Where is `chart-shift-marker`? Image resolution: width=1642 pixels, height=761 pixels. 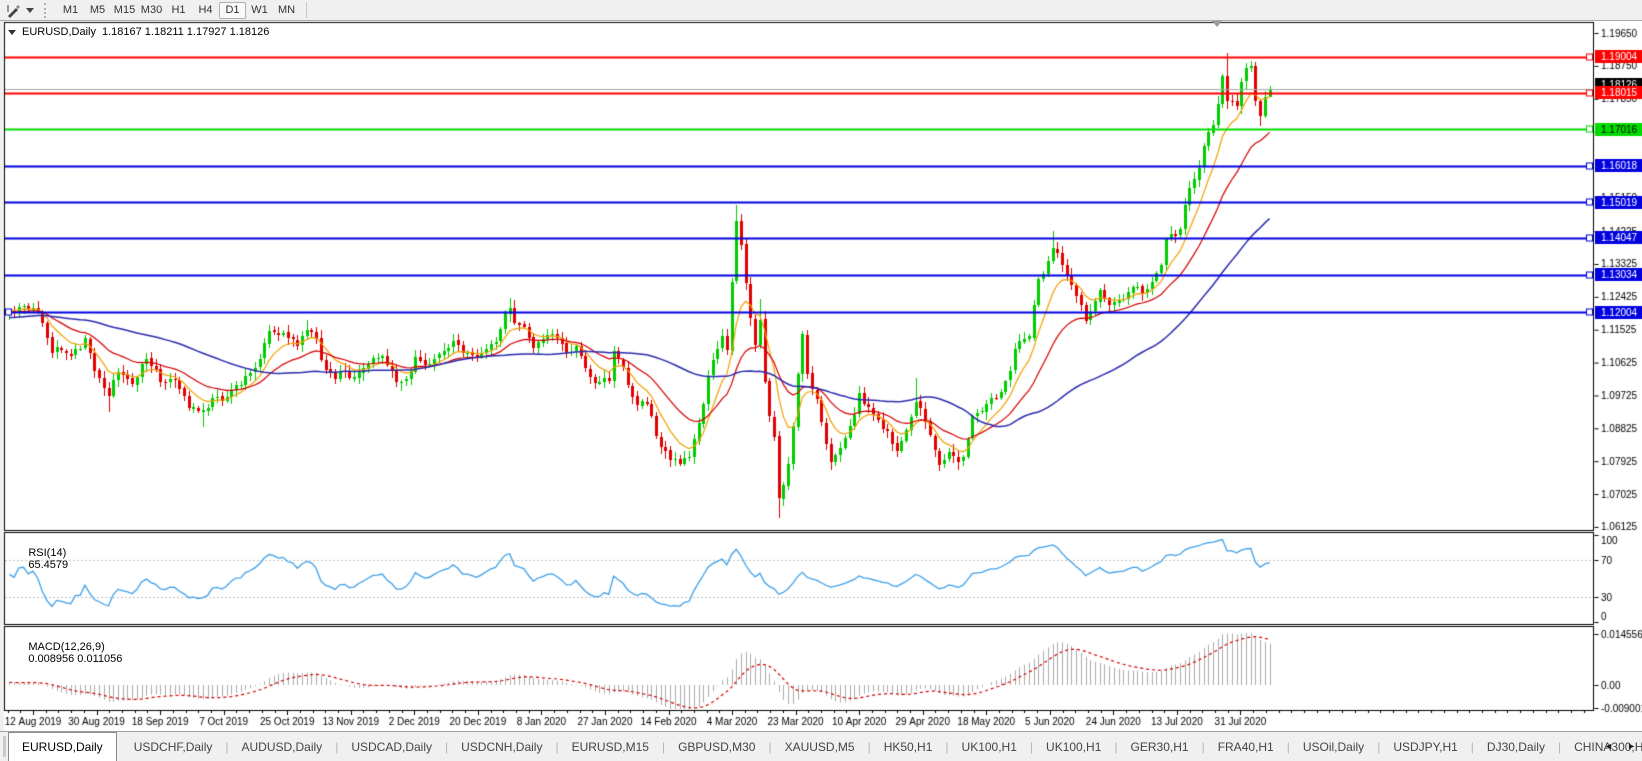 chart-shift-marker is located at coordinates (1217, 24).